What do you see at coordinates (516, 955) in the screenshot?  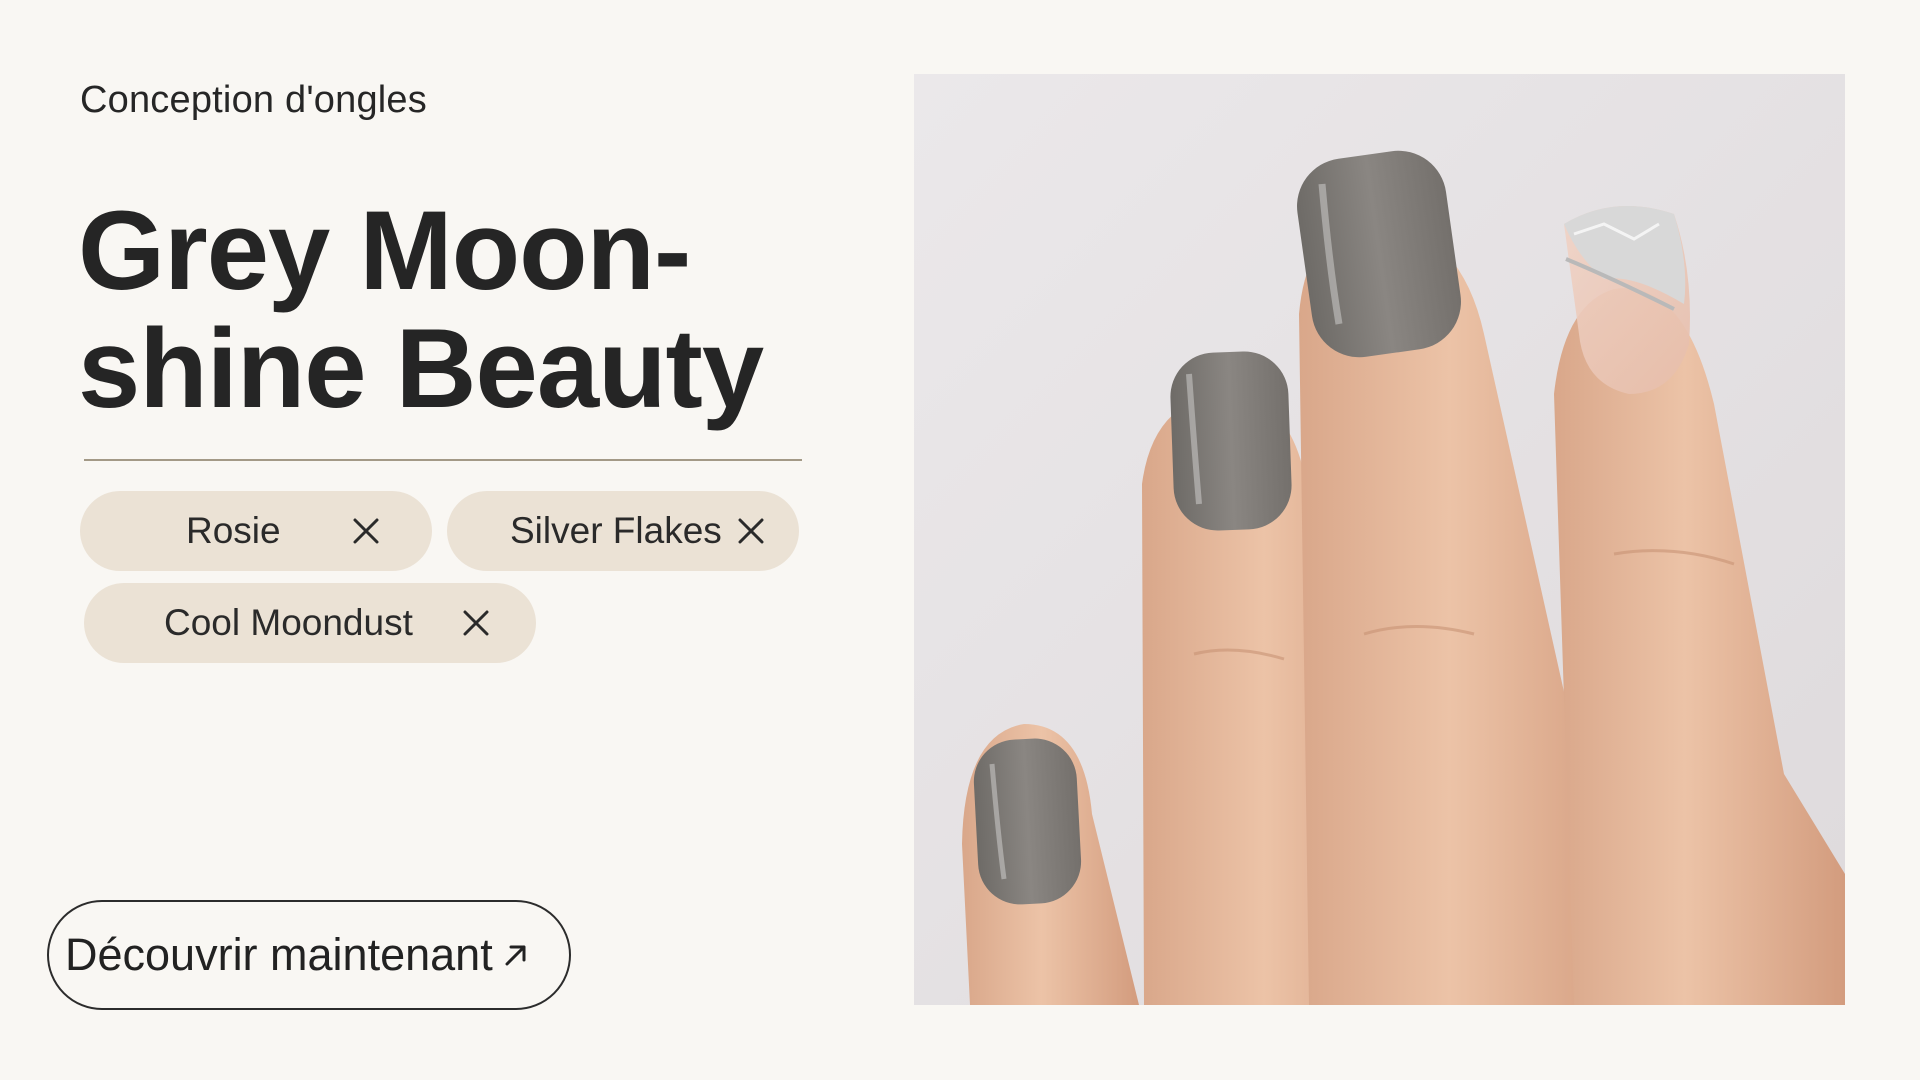 I see `arrow-up-right-icon` at bounding box center [516, 955].